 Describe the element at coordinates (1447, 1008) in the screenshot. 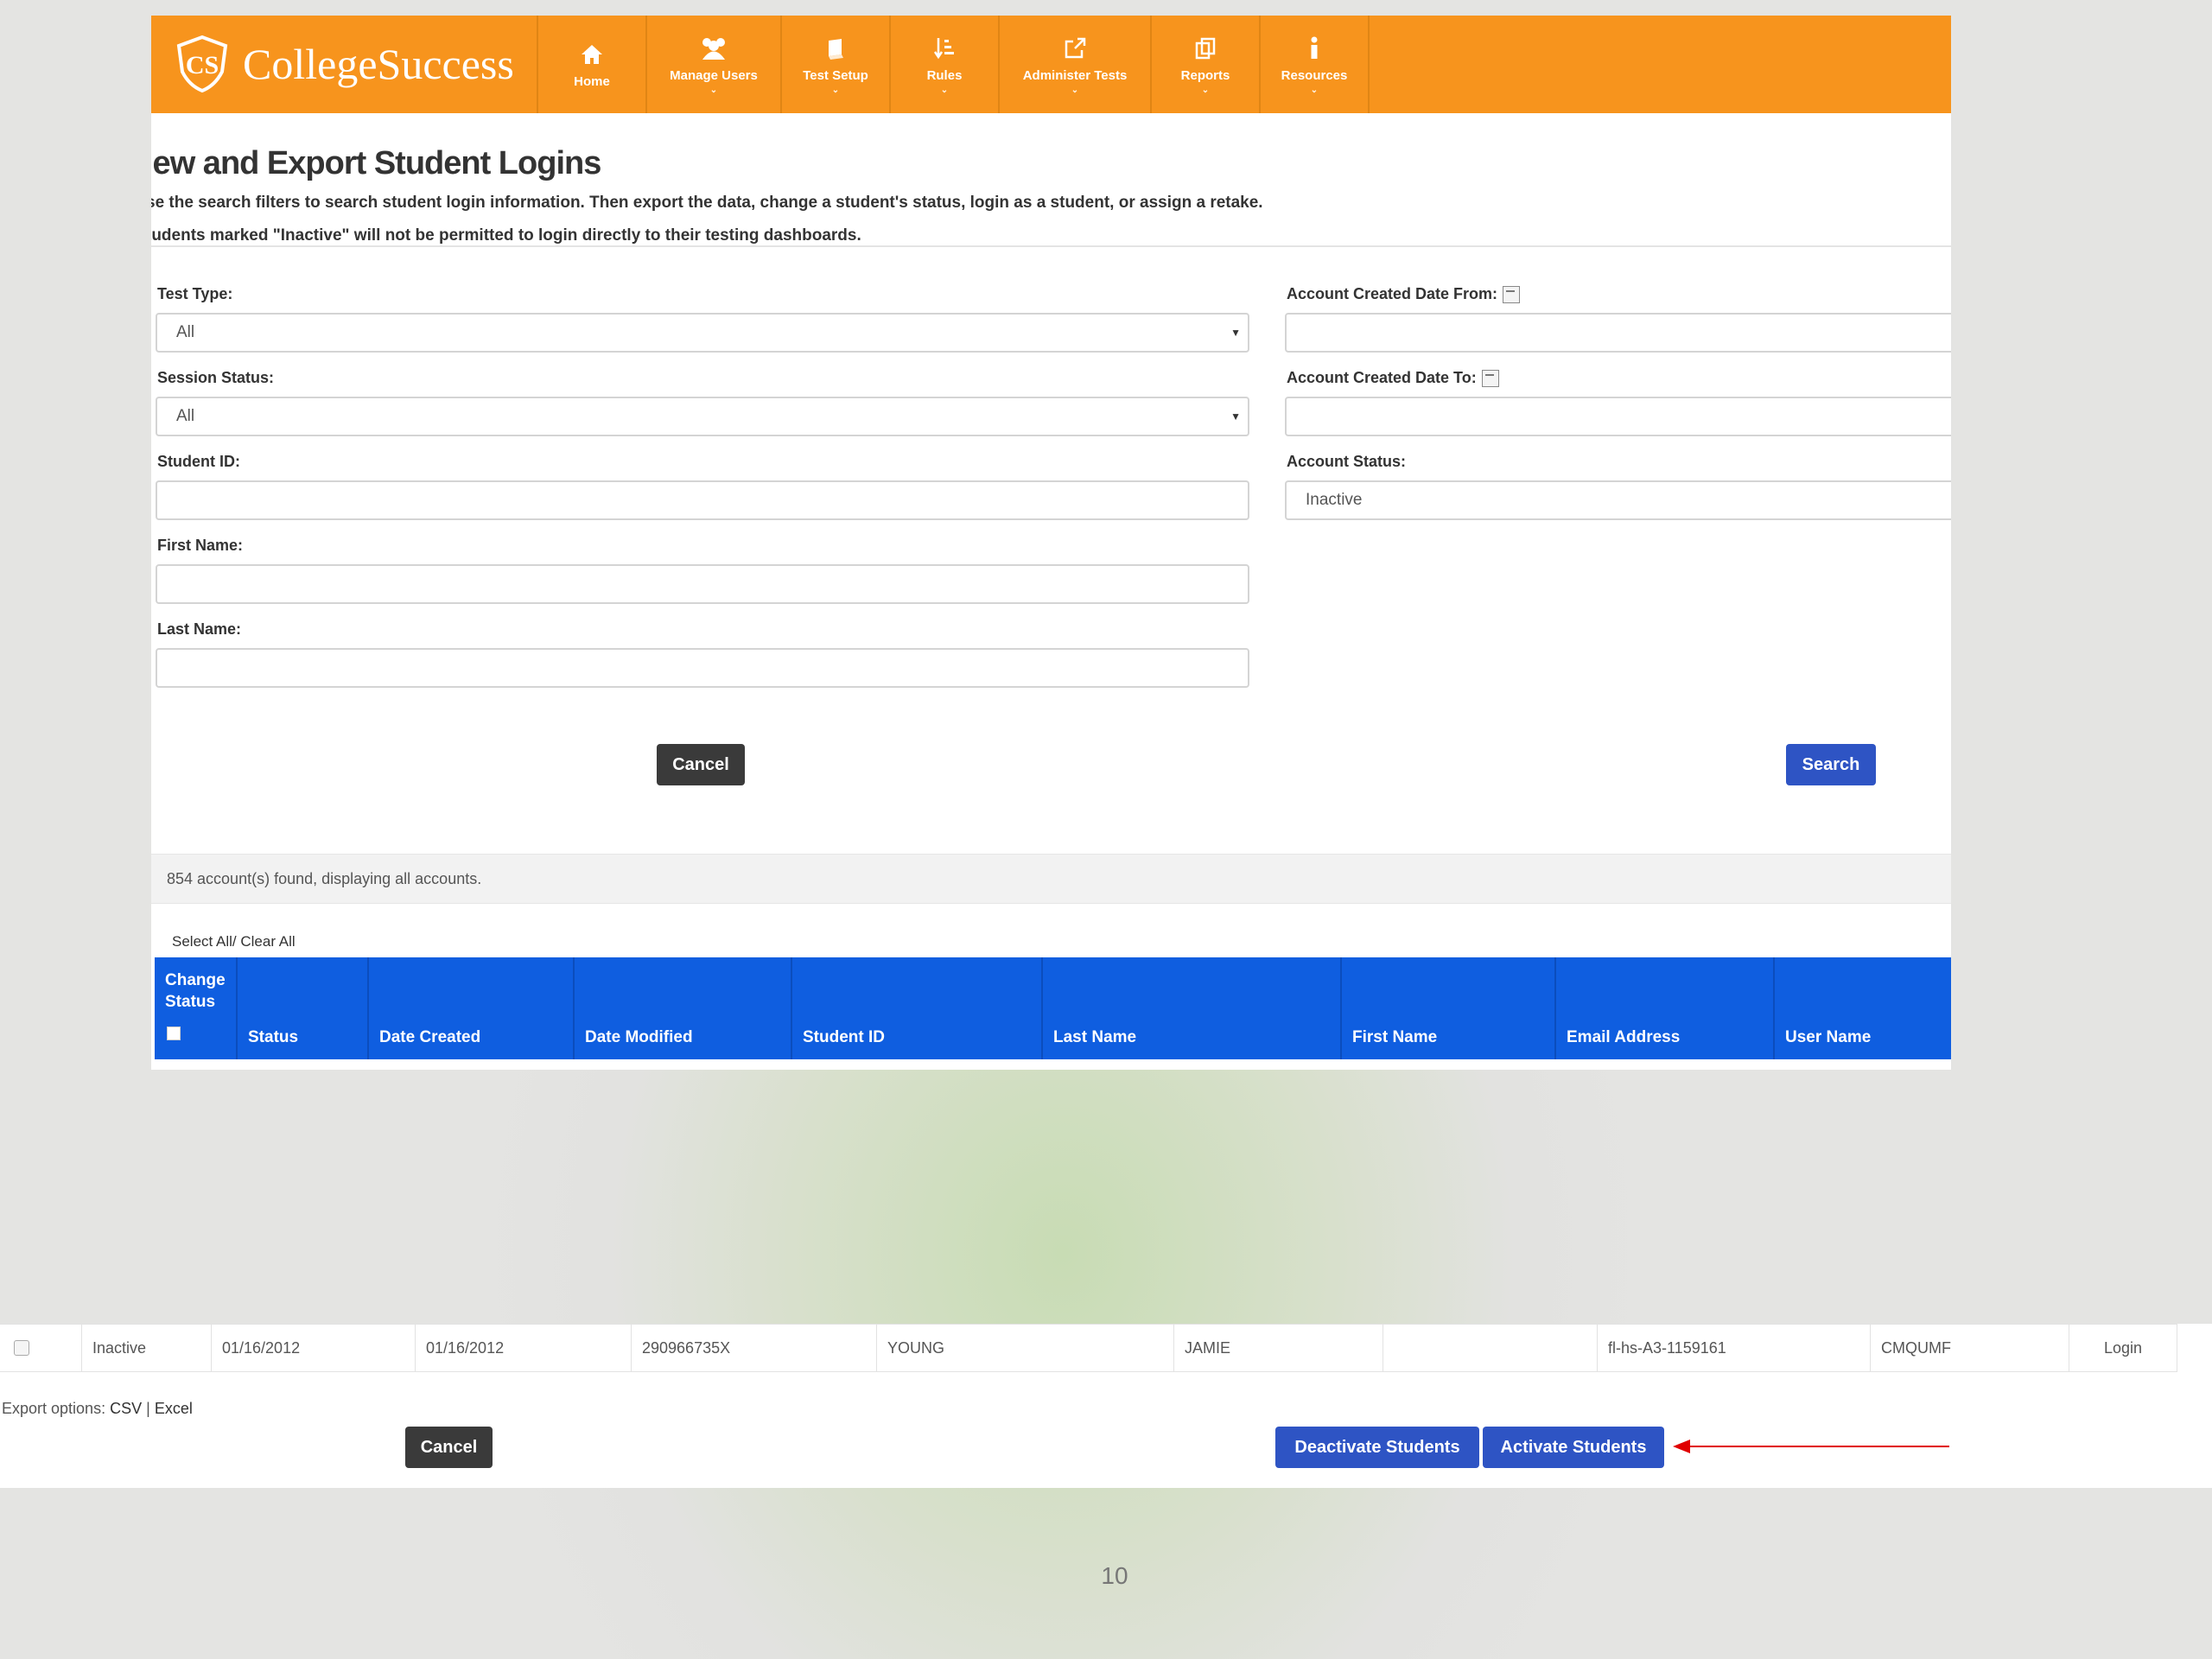

I see `header-first-name: First Name` at that location.